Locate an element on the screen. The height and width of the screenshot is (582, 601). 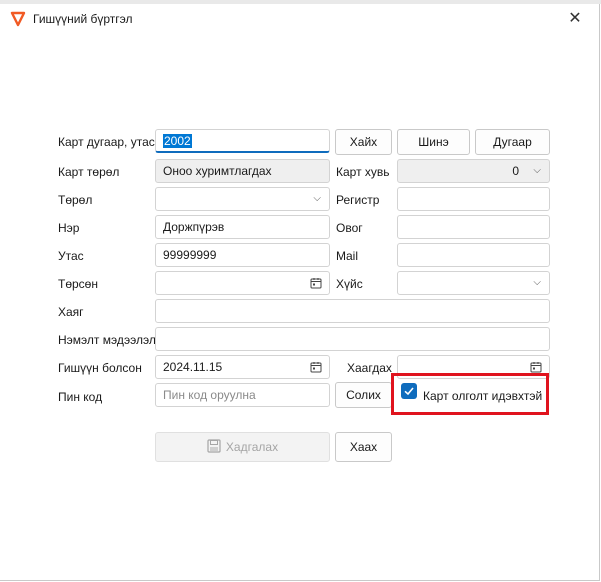
pin-code-input: Пин код оруулна is located at coordinates (242, 395).